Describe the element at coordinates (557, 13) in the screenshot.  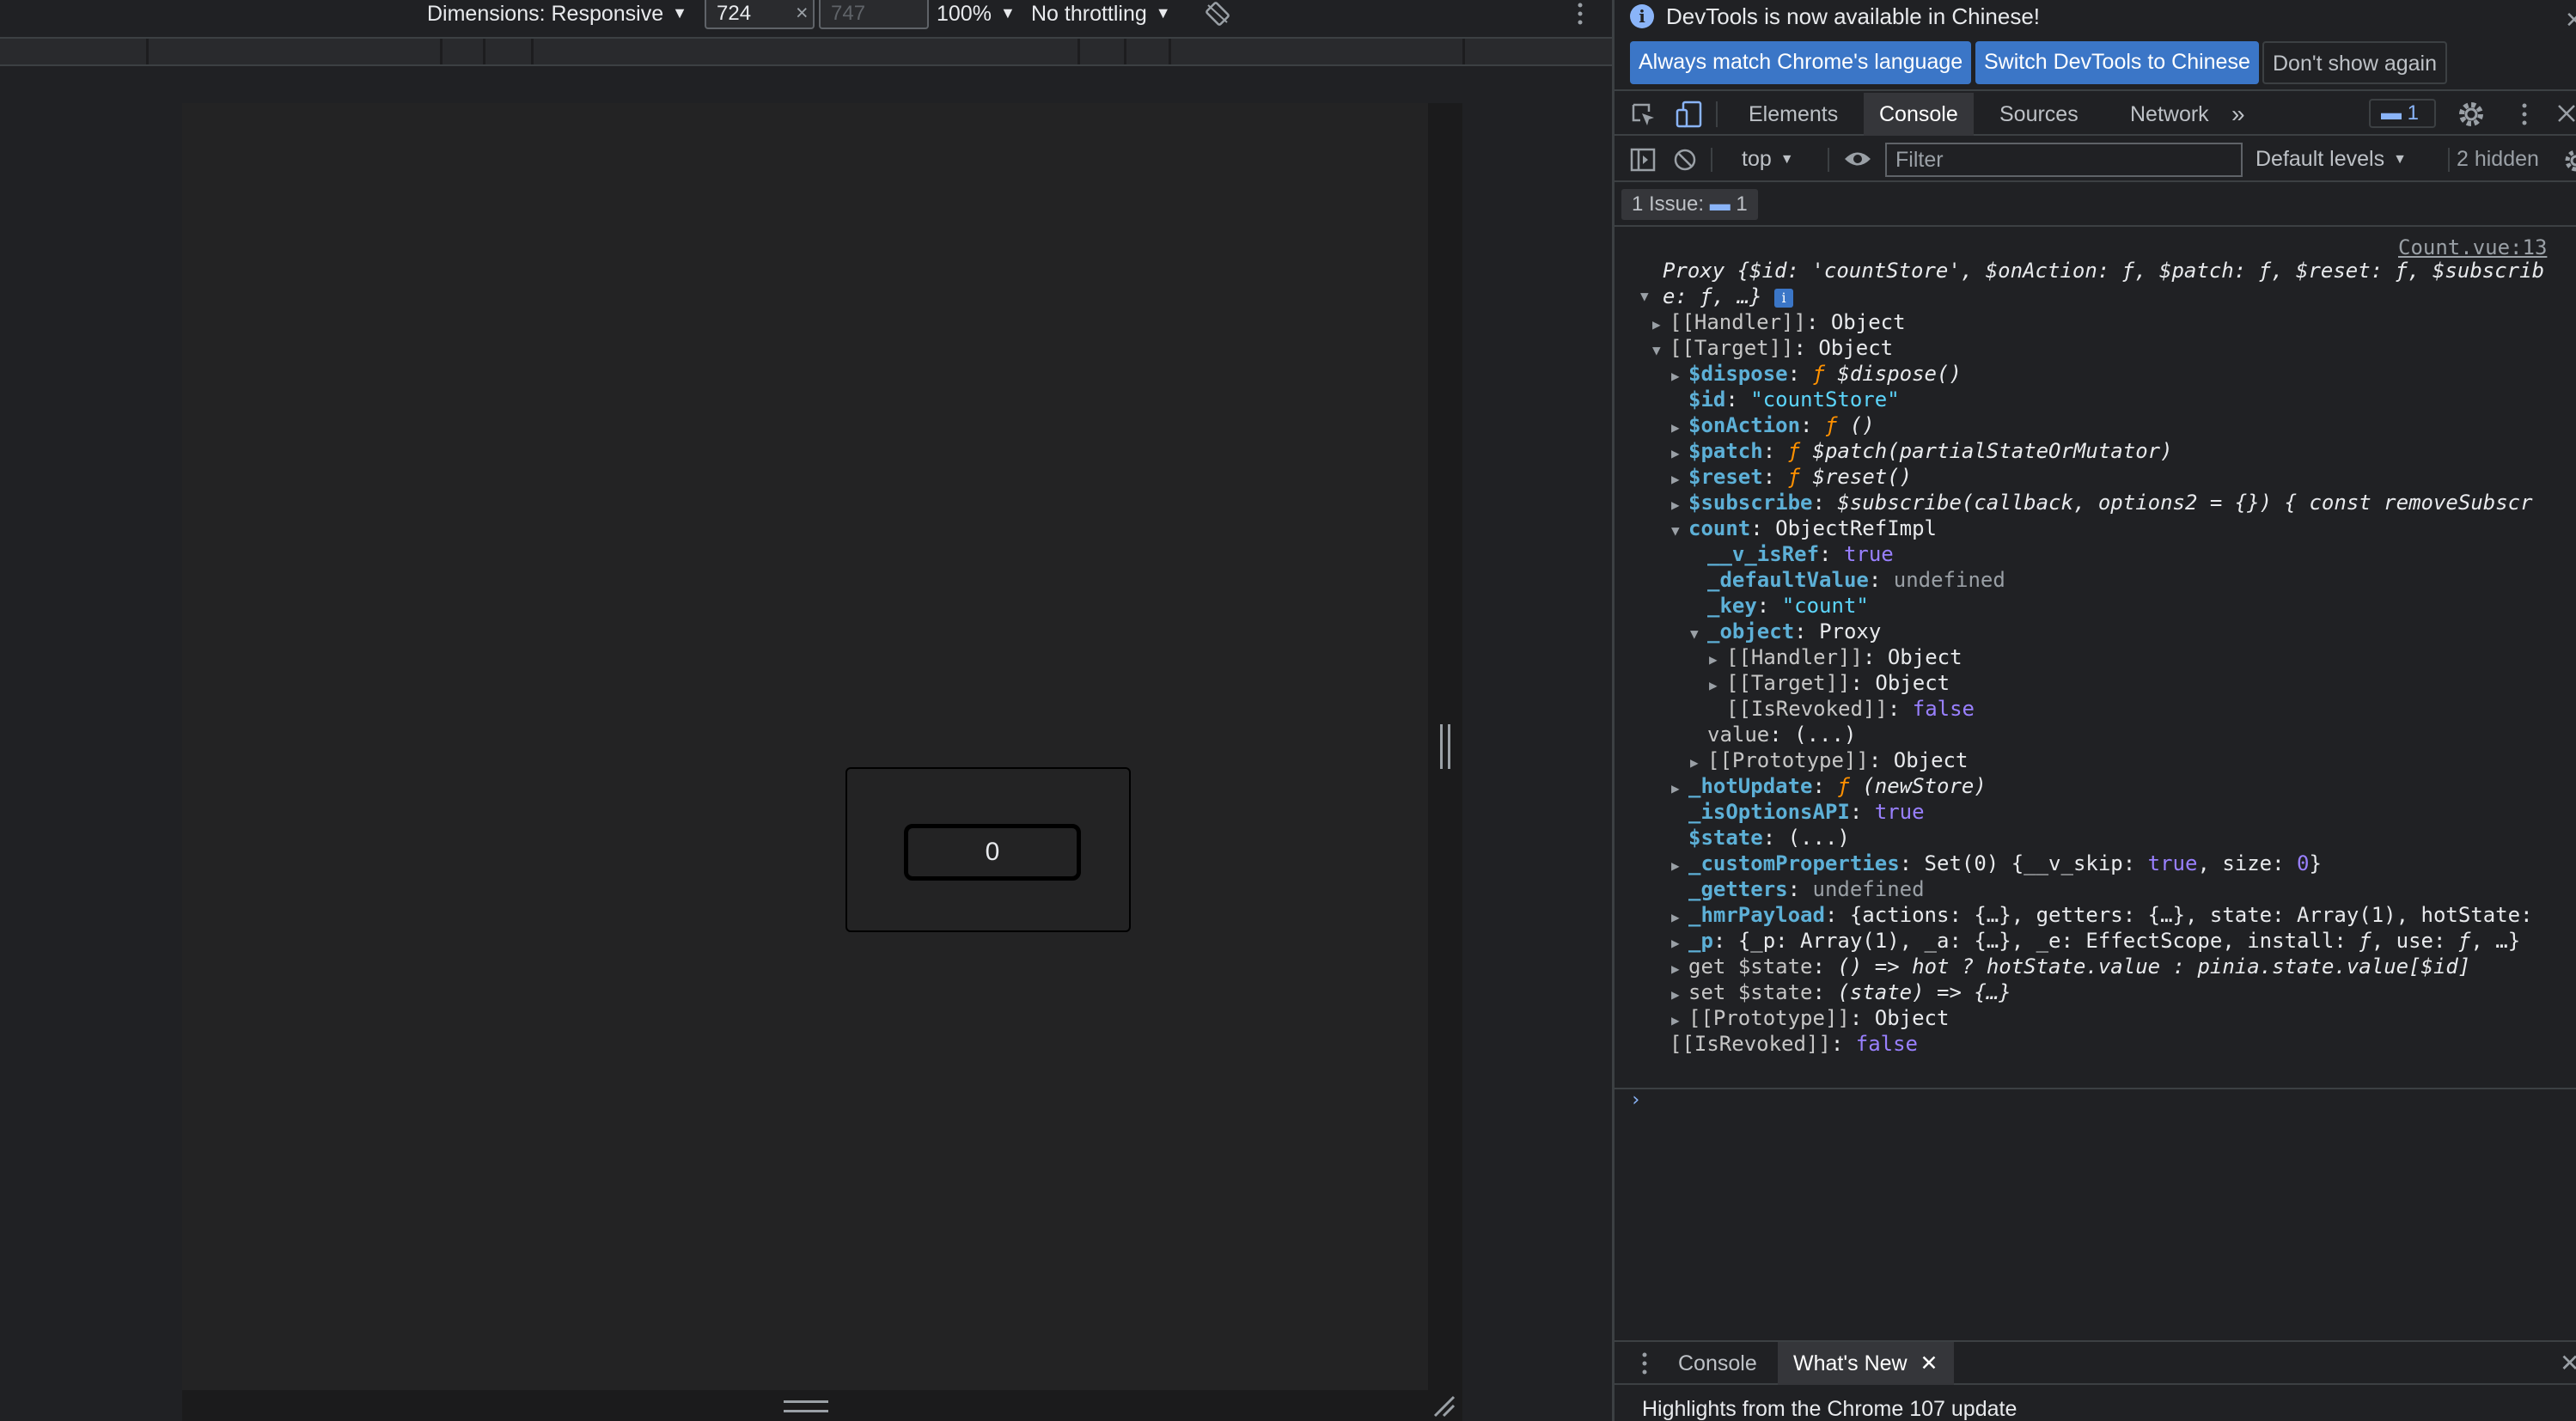
I see `dimensions-dropdown: Dimensions: Responsive ▼` at that location.